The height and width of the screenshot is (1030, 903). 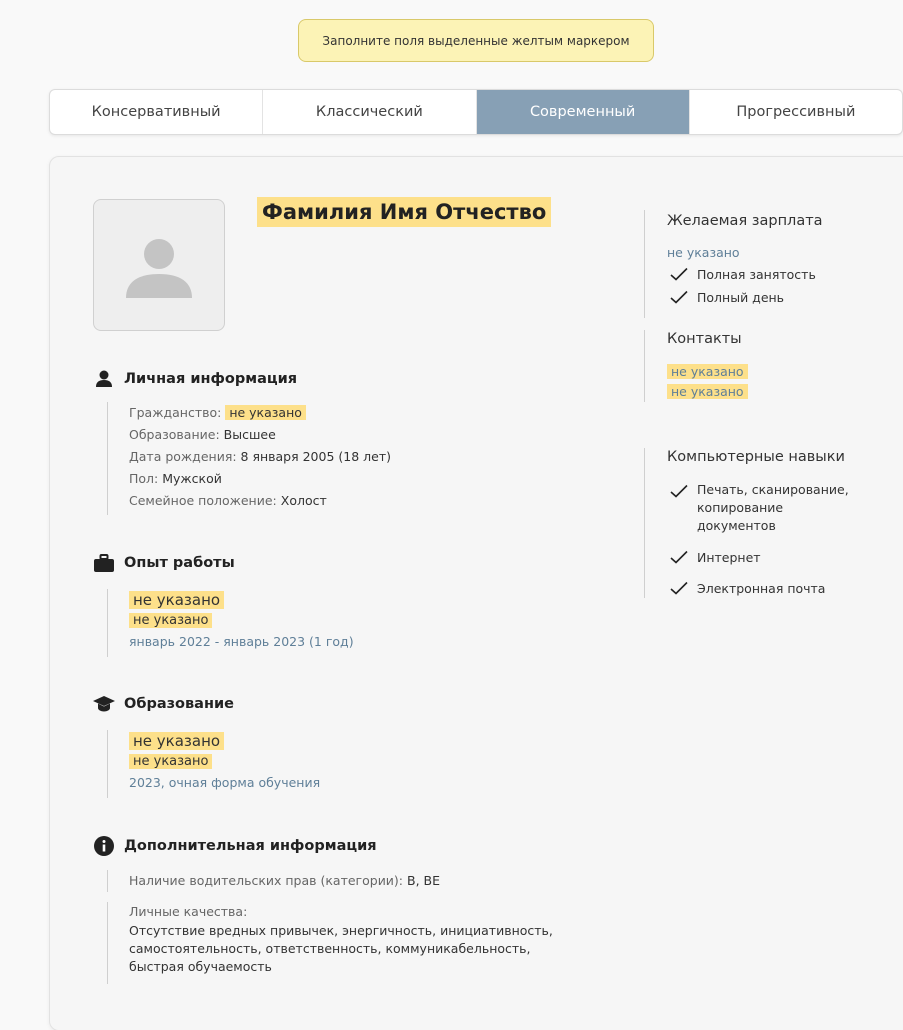 I want to click on qualities-label: Личные качества:, so click(x=188, y=911).